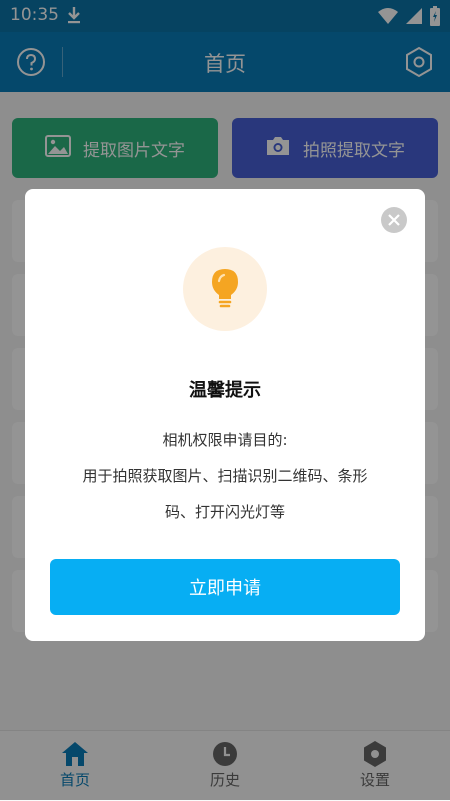 This screenshot has width=450, height=801. I want to click on close-icon, so click(394, 220).